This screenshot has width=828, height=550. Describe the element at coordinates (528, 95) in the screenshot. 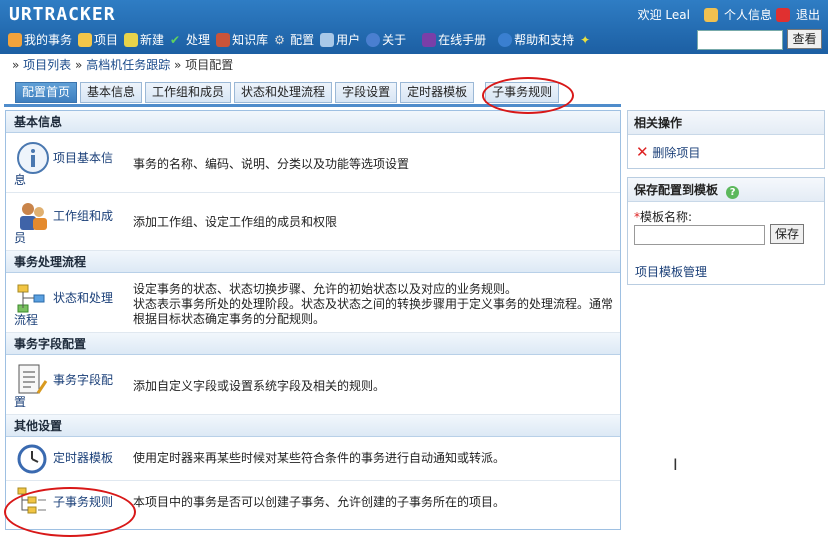

I see `annotation-ring-tab` at that location.